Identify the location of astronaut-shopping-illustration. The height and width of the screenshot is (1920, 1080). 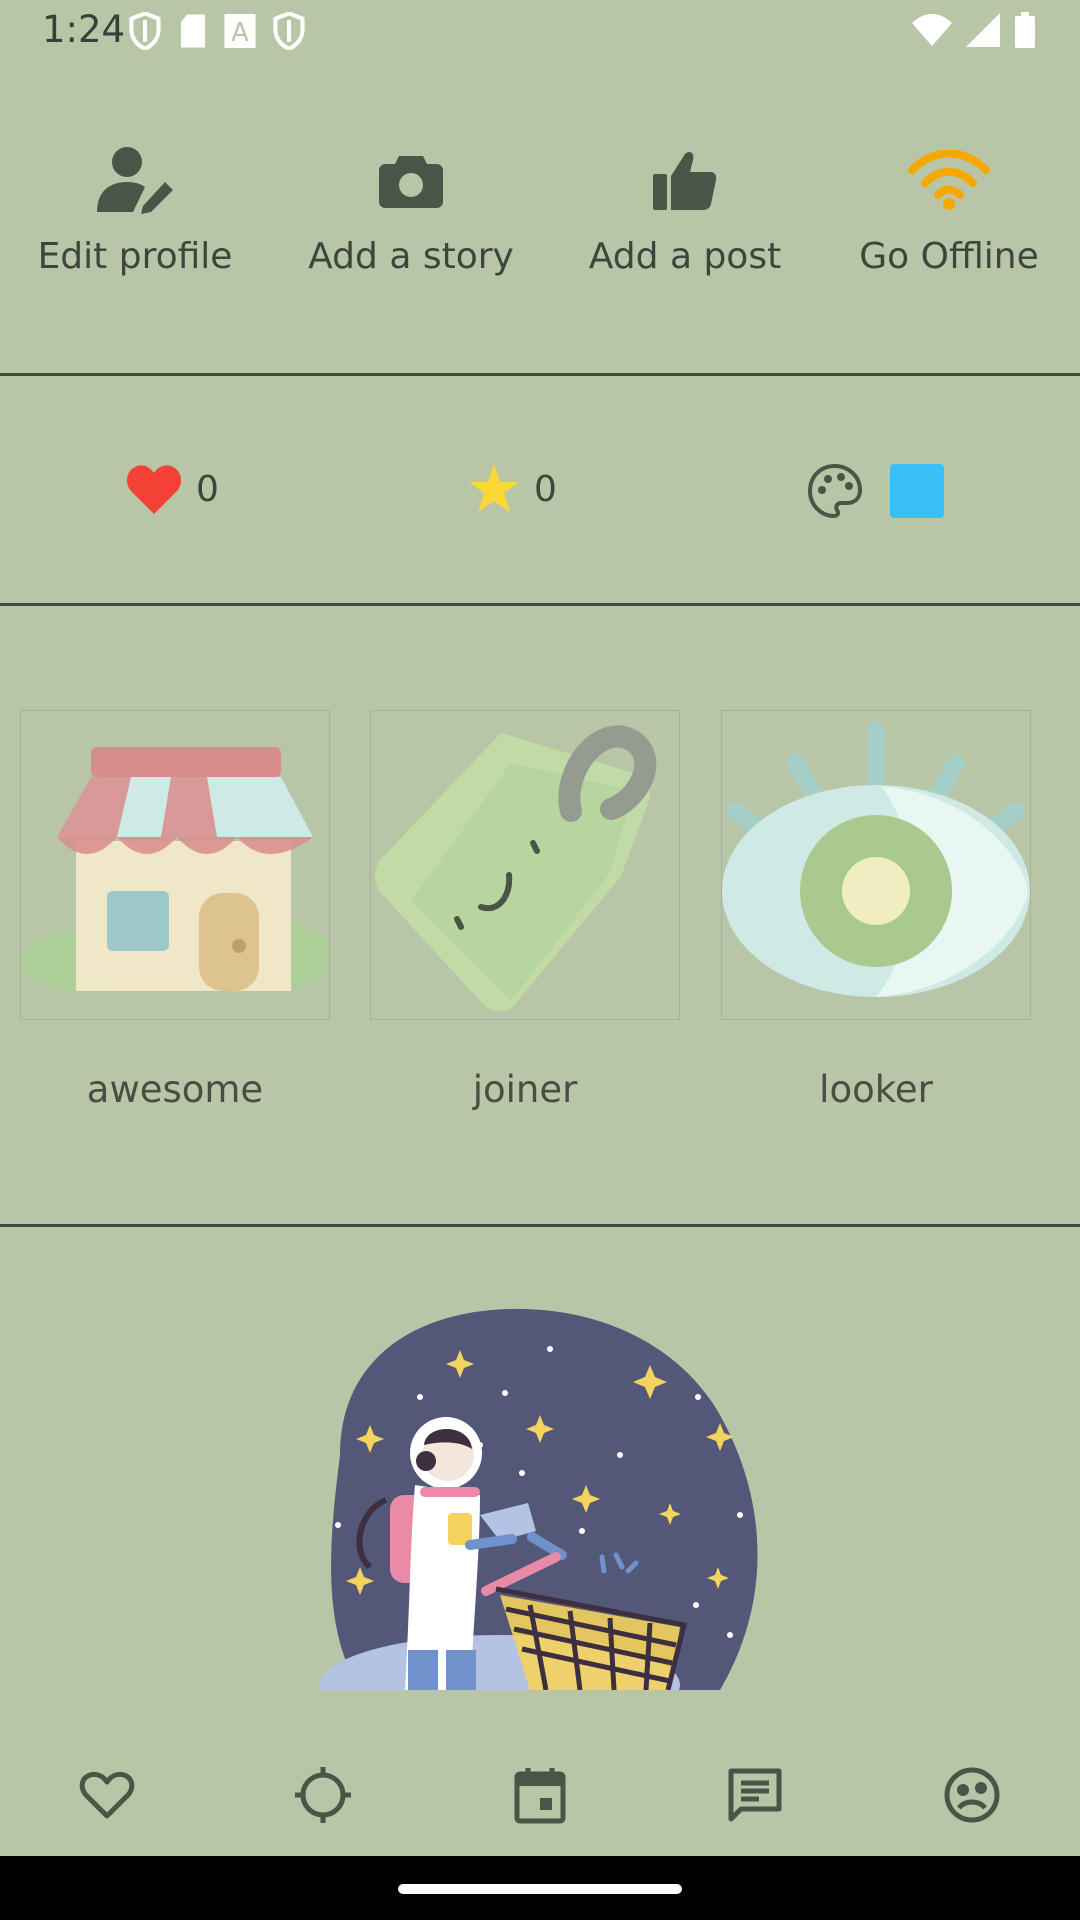
(540, 1497).